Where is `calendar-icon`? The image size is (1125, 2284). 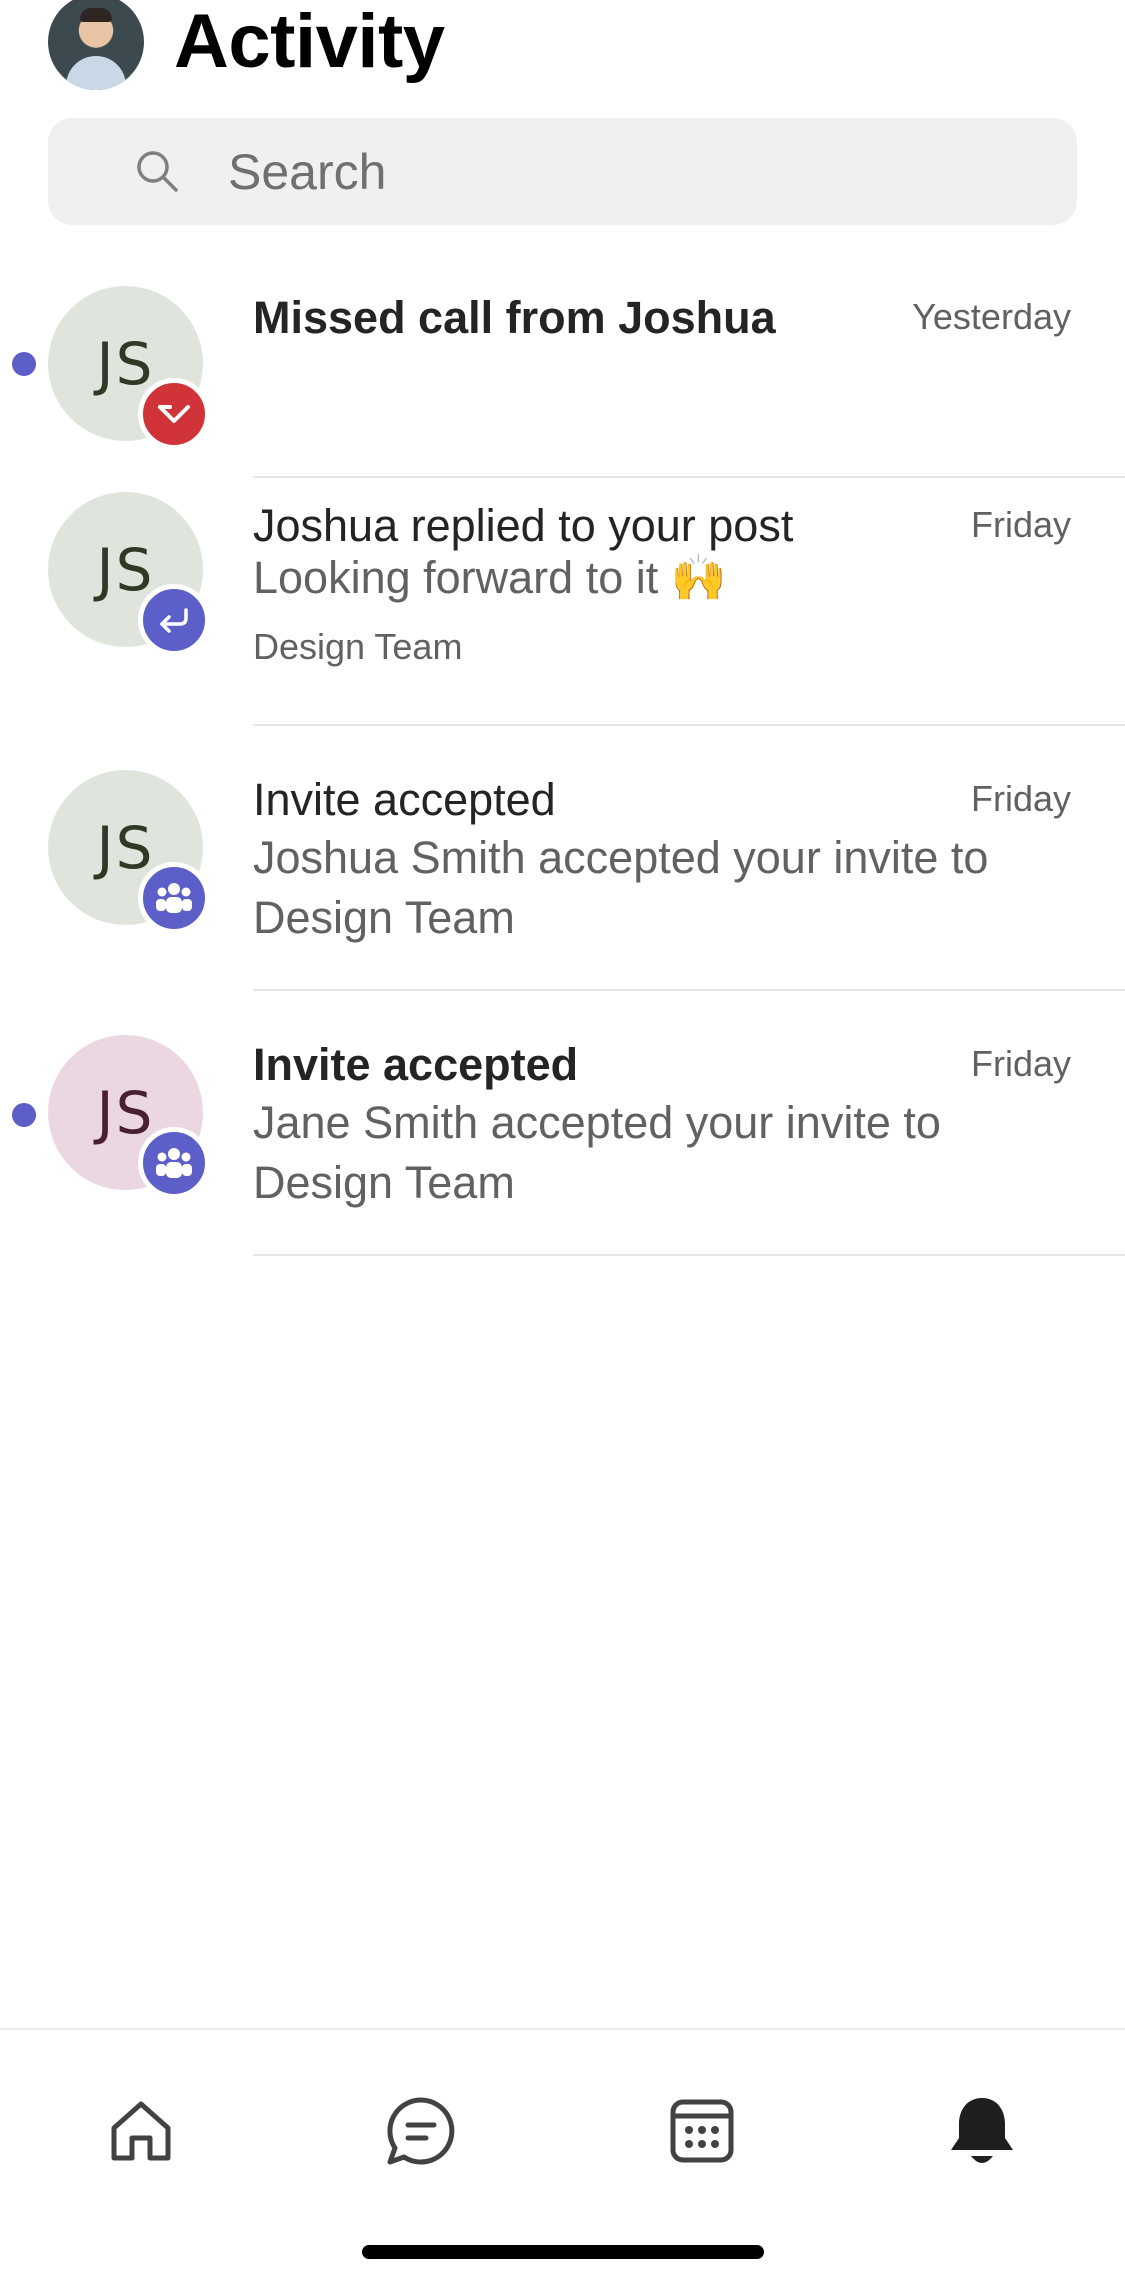
calendar-icon is located at coordinates (702, 2131).